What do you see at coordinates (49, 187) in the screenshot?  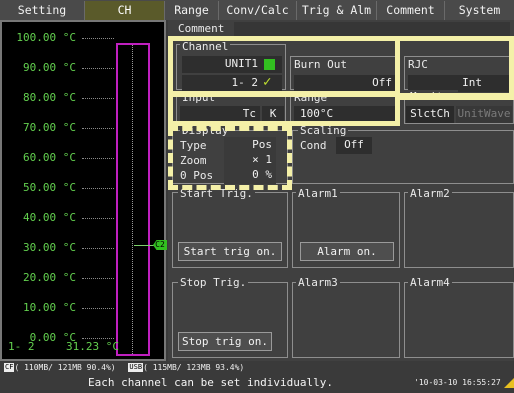 I see `y-axis-label: 50.00 °C` at bounding box center [49, 187].